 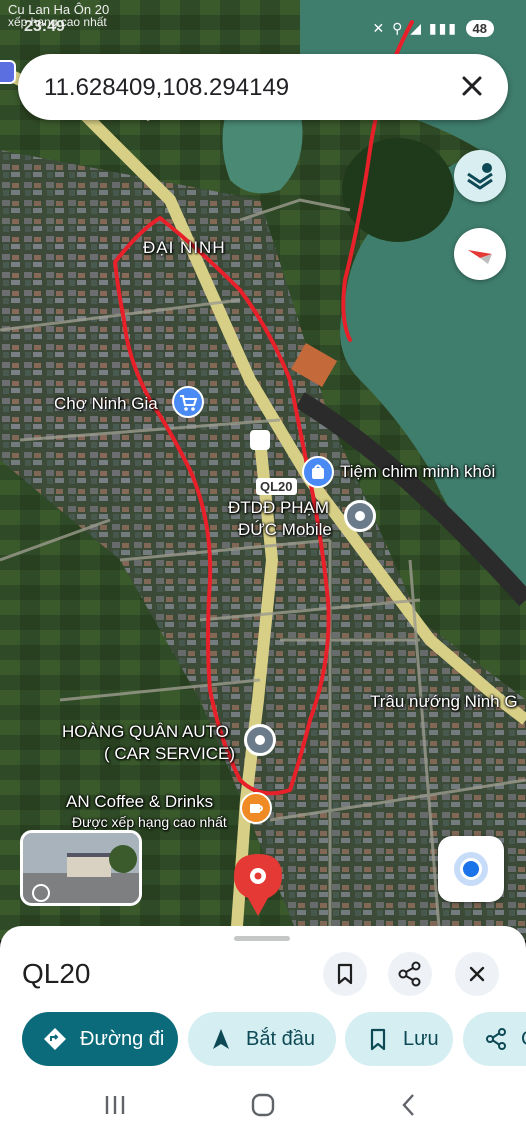 I want to click on back-icon, so click(x=409, y=1105).